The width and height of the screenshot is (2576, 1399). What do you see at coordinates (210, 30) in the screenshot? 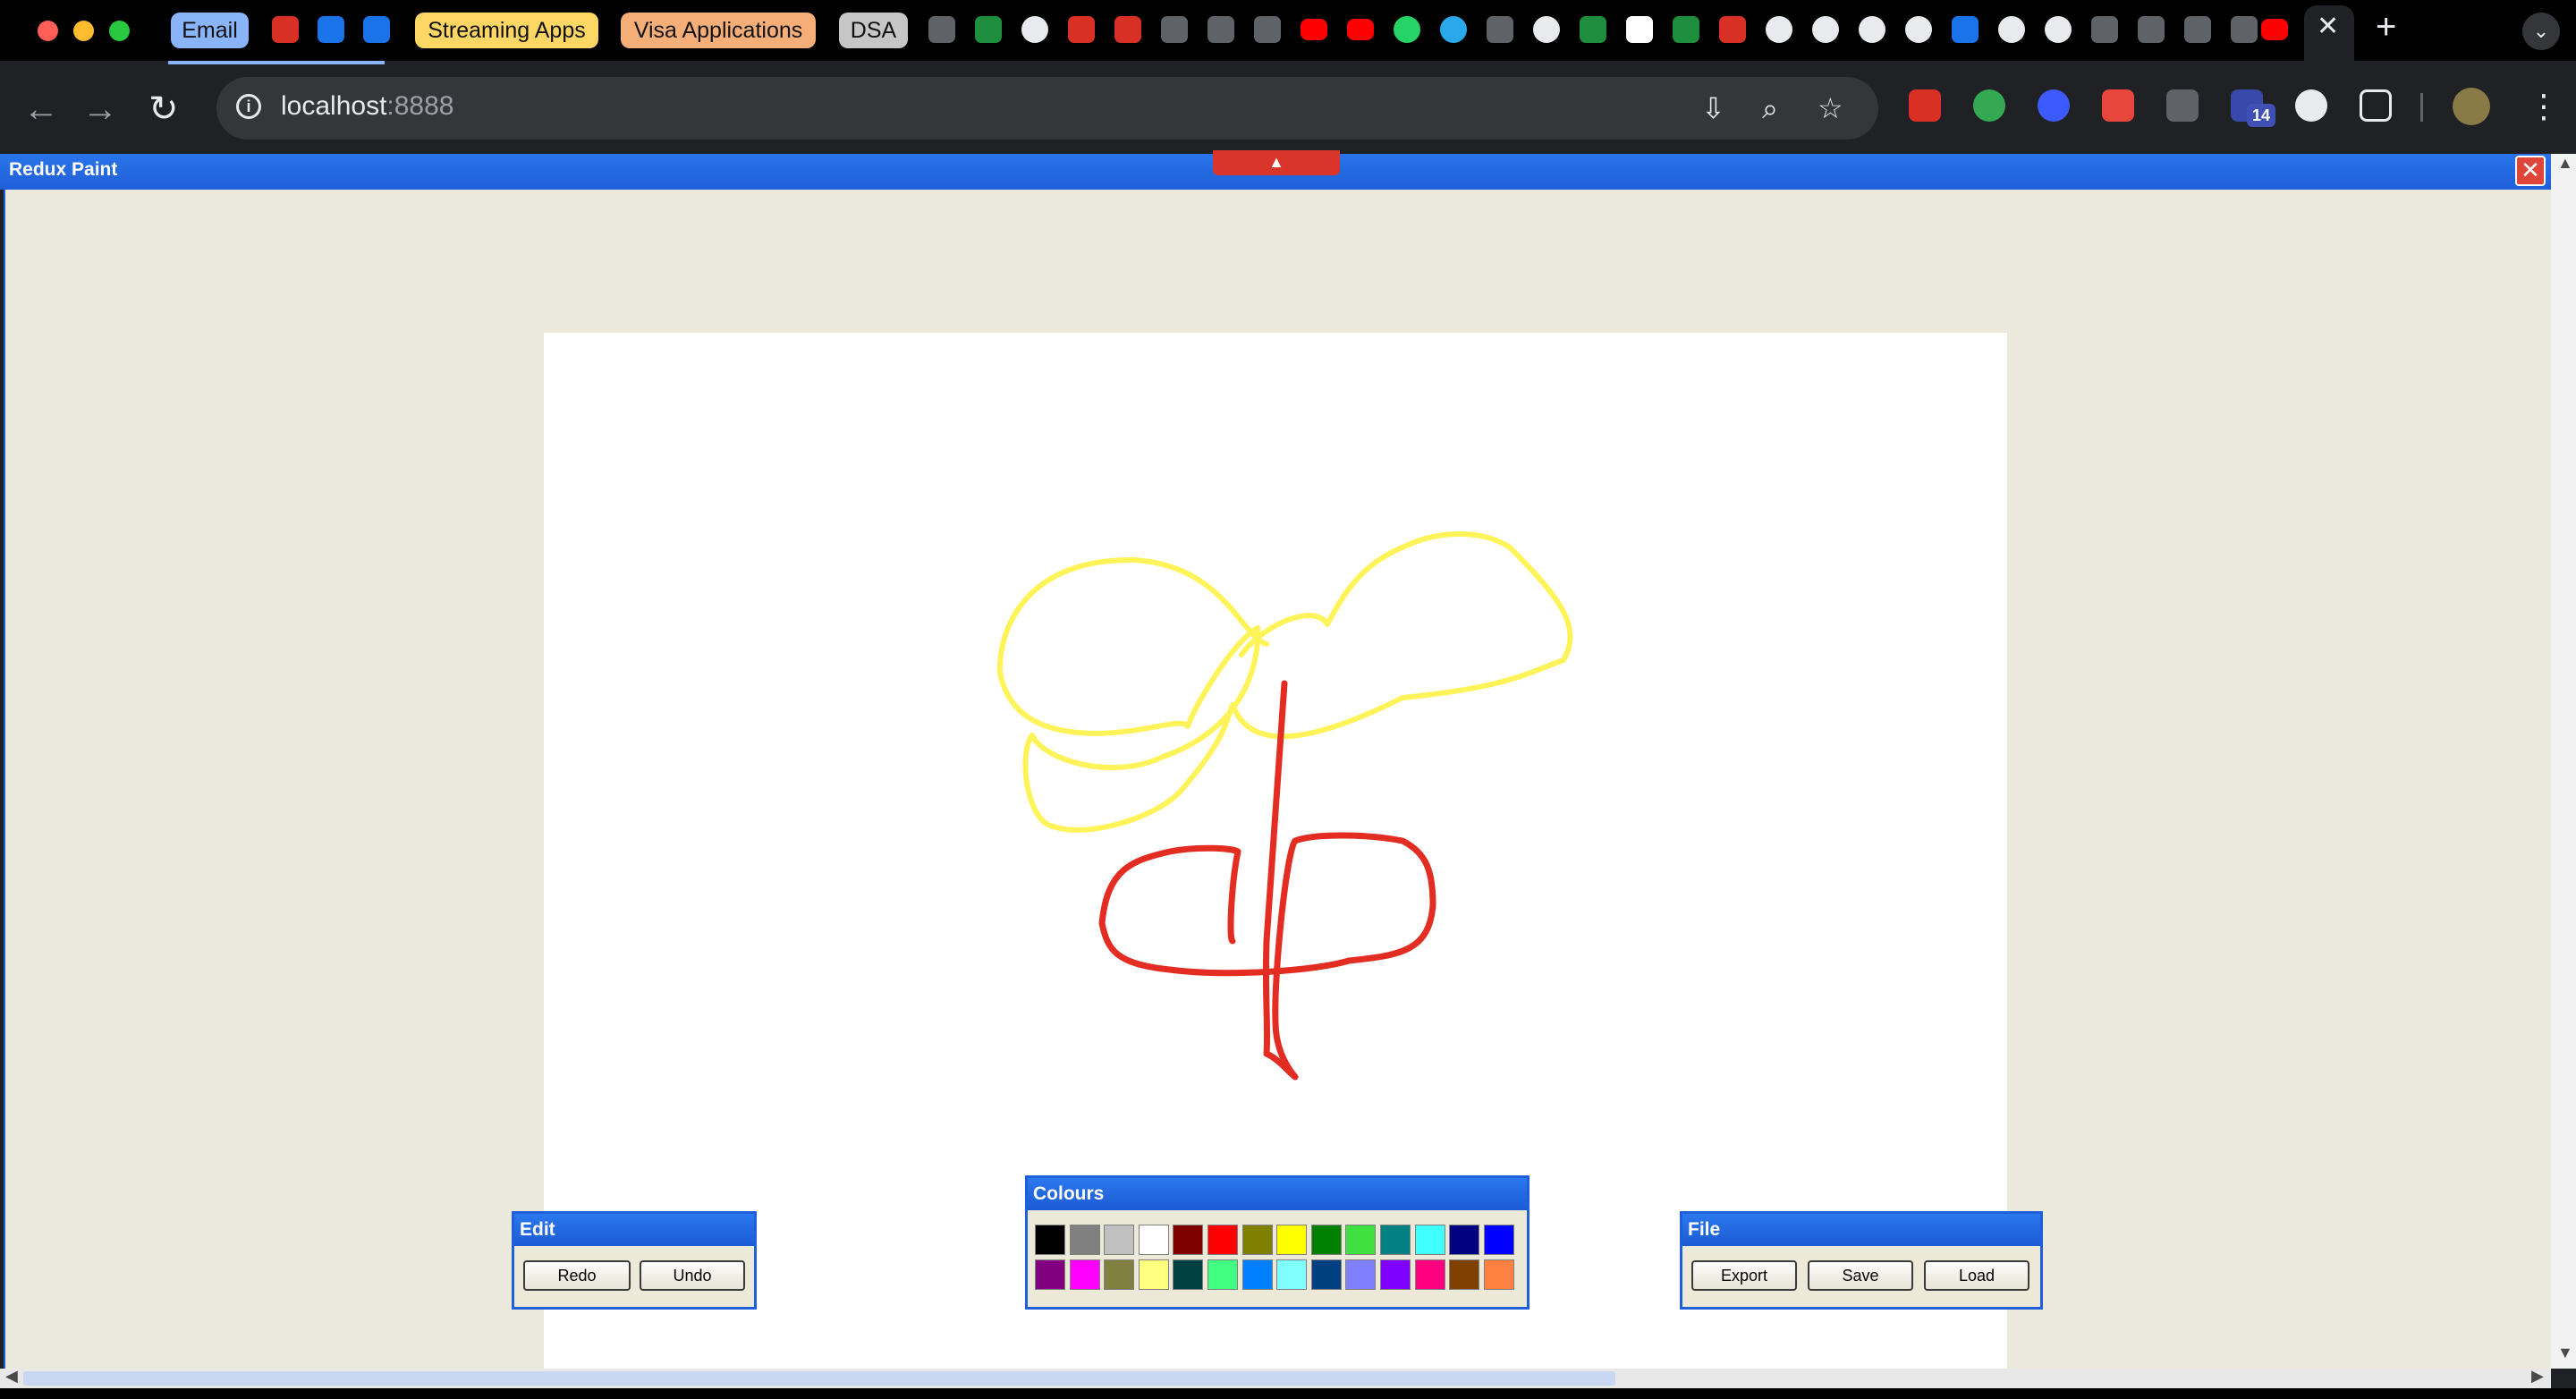
I see `tab-group-email: Email` at bounding box center [210, 30].